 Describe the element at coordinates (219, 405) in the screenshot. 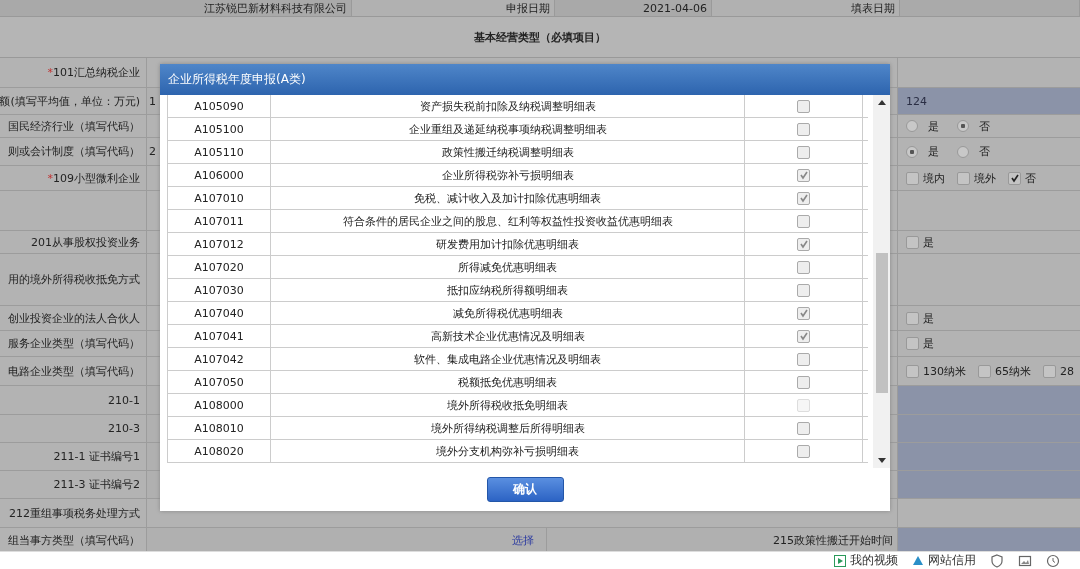

I see `table-cell: A108000` at that location.